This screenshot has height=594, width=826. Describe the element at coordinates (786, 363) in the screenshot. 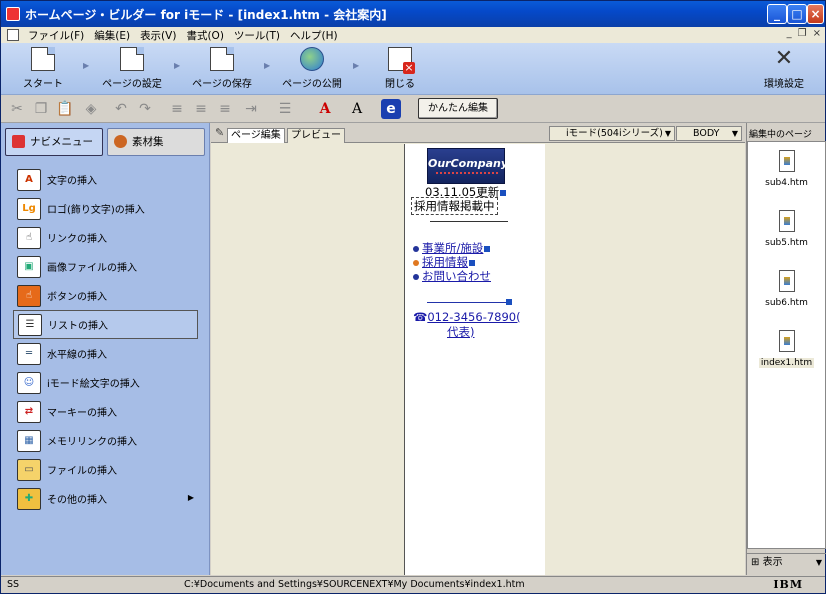

I see `file-name: index1.htm` at that location.